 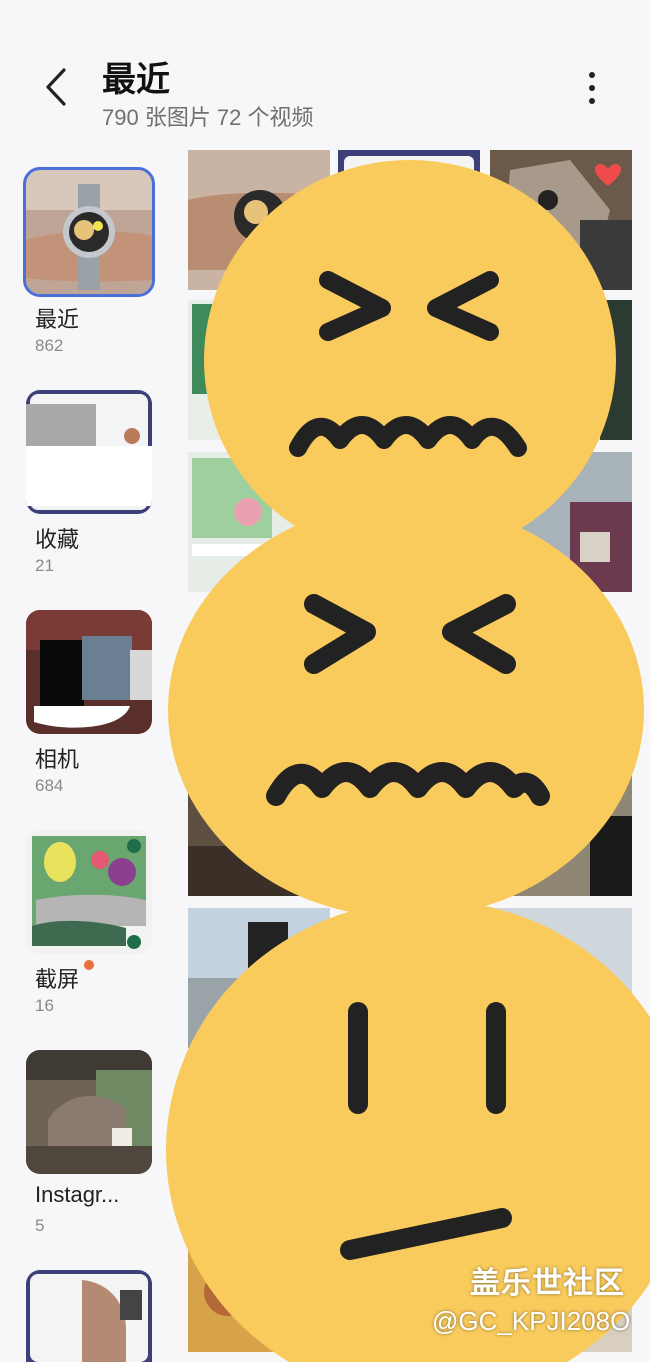 I want to click on album-item-more, so click(x=89, y=1316).